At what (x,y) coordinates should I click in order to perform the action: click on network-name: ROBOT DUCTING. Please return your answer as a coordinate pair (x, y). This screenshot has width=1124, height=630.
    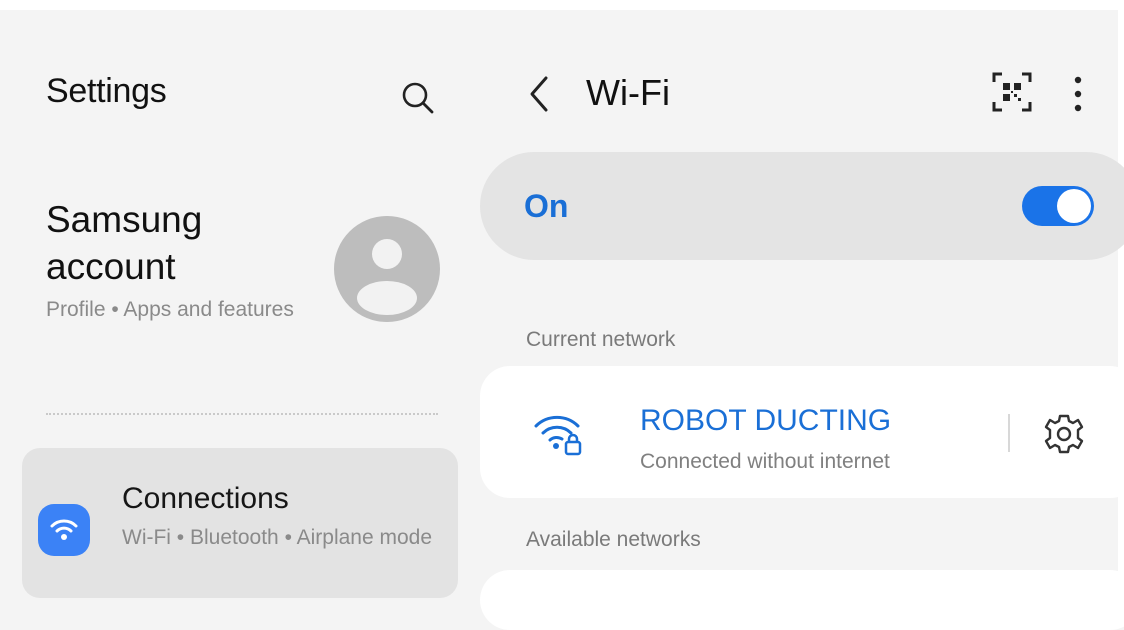
    Looking at the image, I should click on (766, 420).